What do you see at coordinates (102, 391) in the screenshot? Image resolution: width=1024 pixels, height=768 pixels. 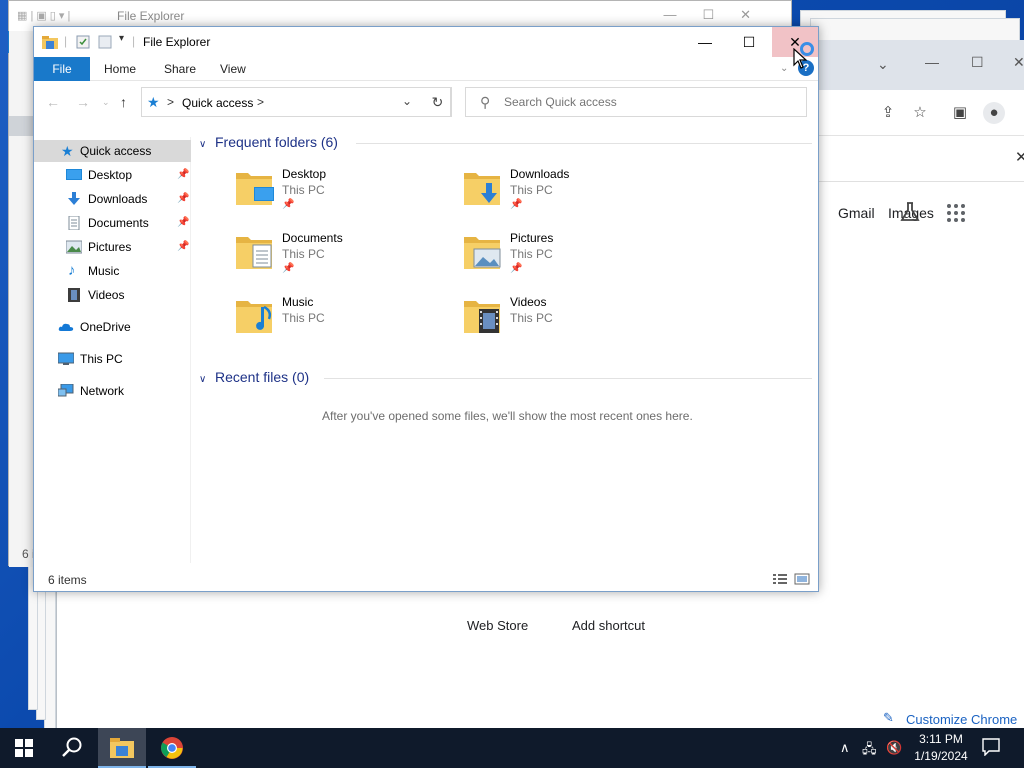 I see `nav-label: Network` at bounding box center [102, 391].